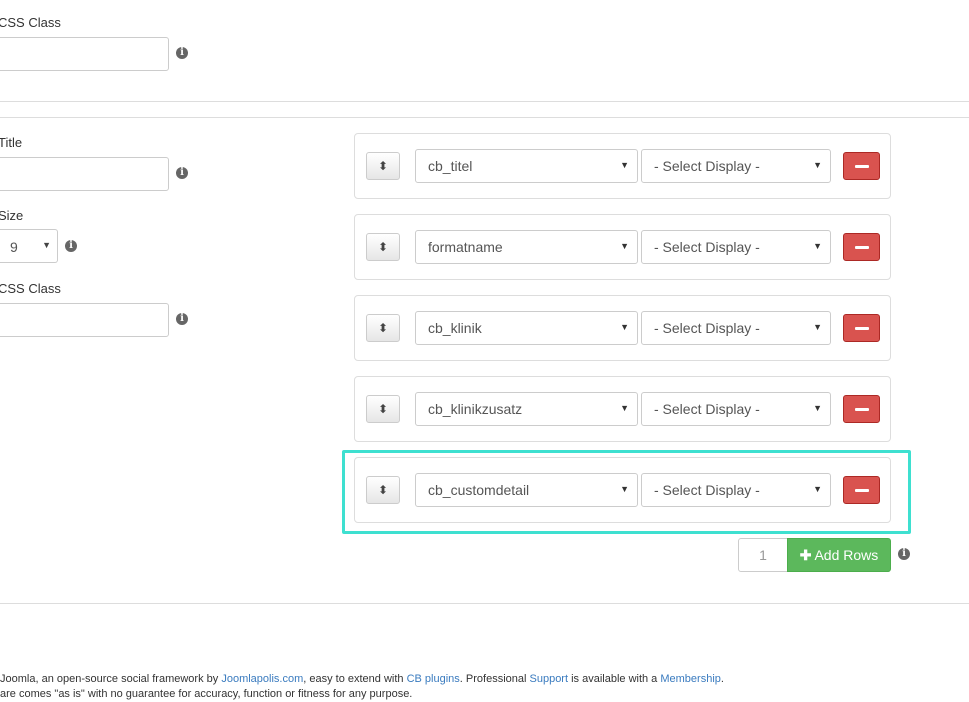 The height and width of the screenshot is (702, 969). What do you see at coordinates (763, 555) in the screenshot?
I see `rows-count-input: 1` at bounding box center [763, 555].